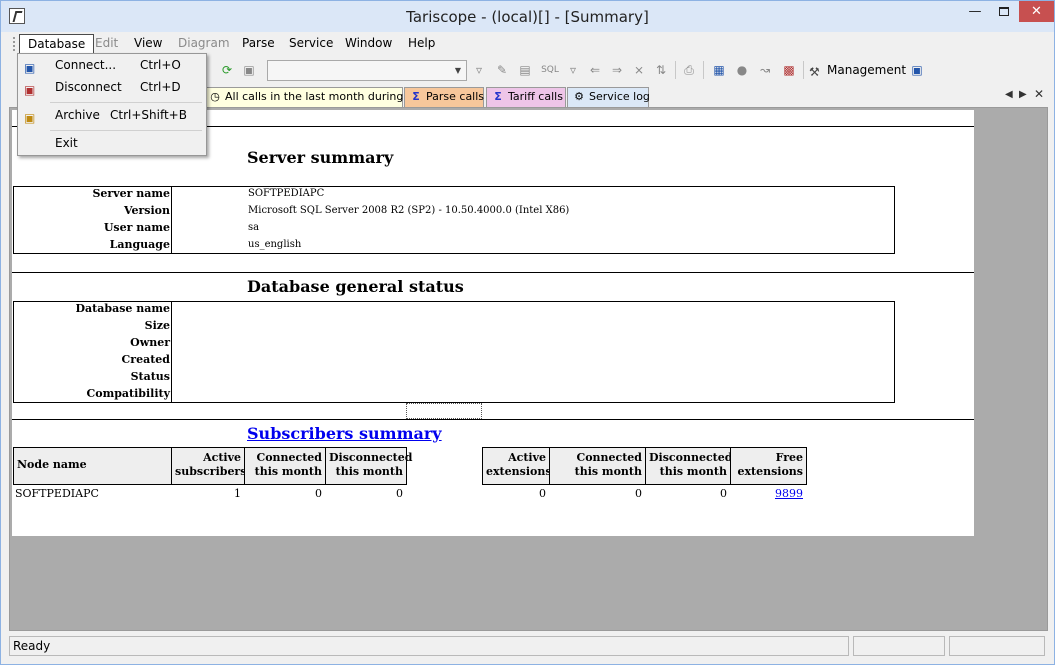  Describe the element at coordinates (157, 325) in the screenshot. I see `size-label: Size` at that location.